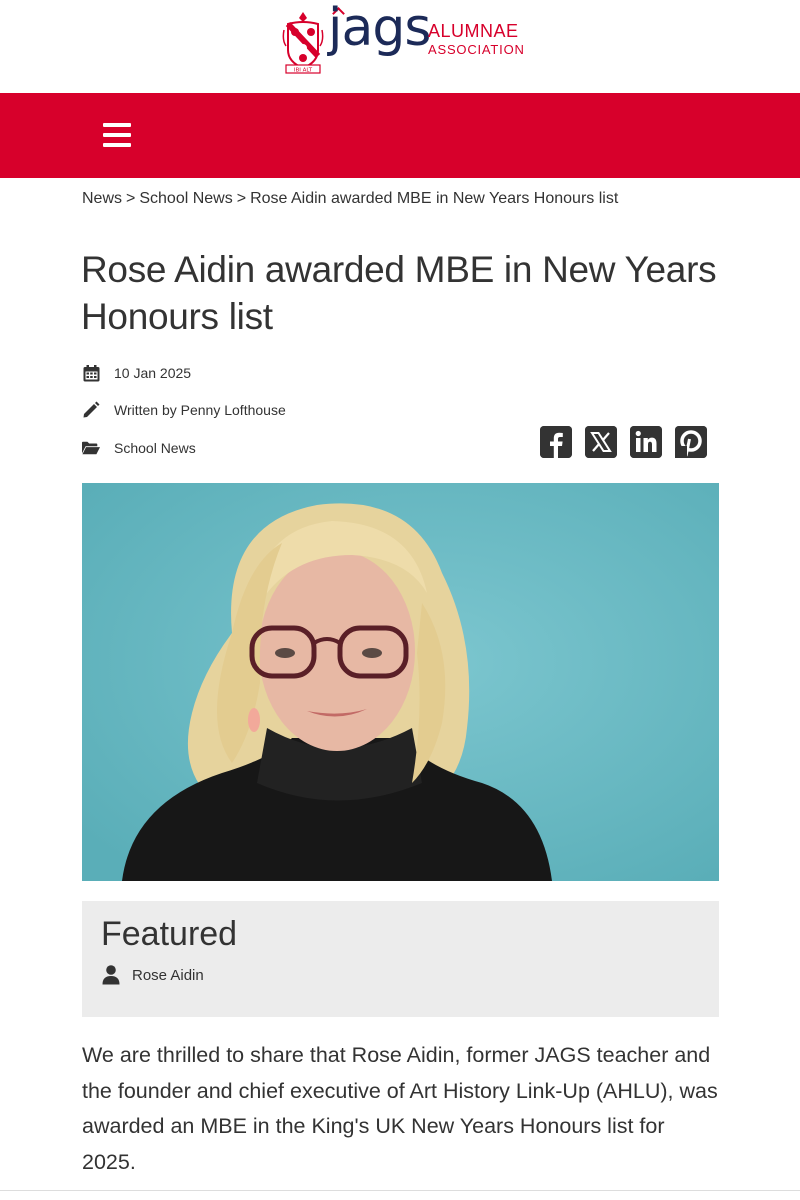 The width and height of the screenshot is (800, 1200). I want to click on pencil-icon, so click(91, 410).